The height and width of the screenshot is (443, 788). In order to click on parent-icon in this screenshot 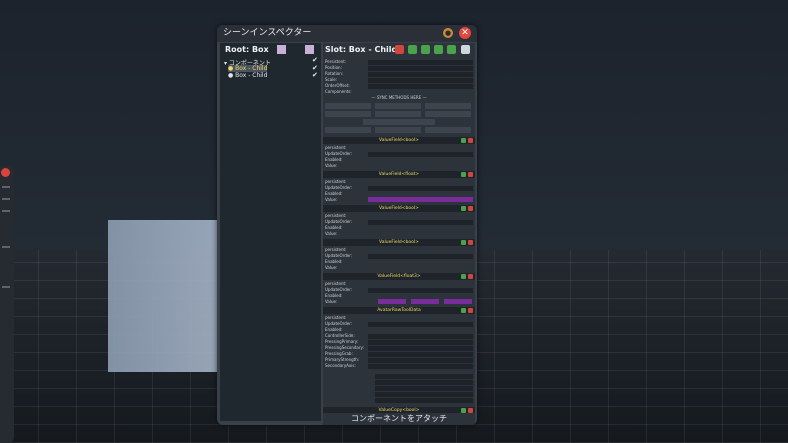, I will do `click(281, 49)`.